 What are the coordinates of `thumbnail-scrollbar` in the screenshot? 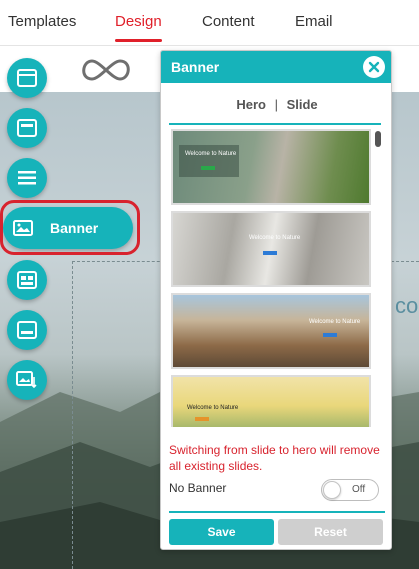 It's located at (378, 139).